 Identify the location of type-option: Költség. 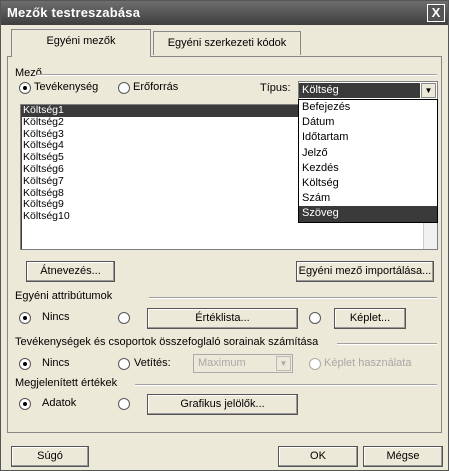
(368, 183).